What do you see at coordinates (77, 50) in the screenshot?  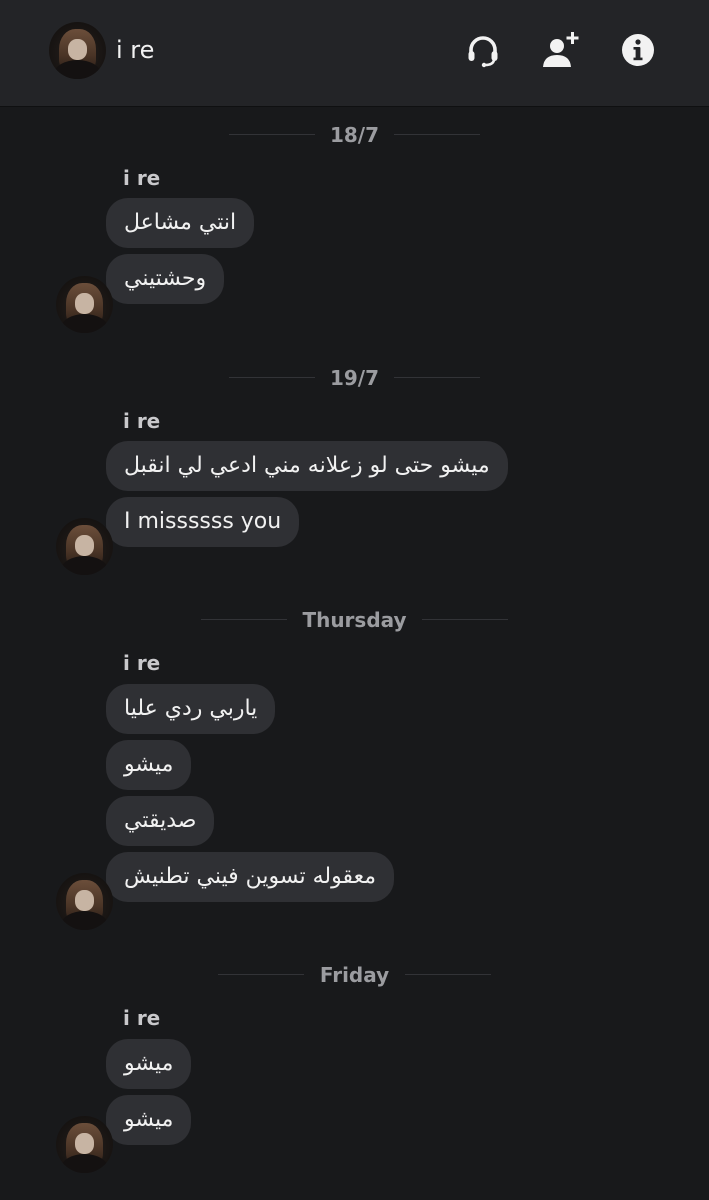 I see `contact-avatar` at bounding box center [77, 50].